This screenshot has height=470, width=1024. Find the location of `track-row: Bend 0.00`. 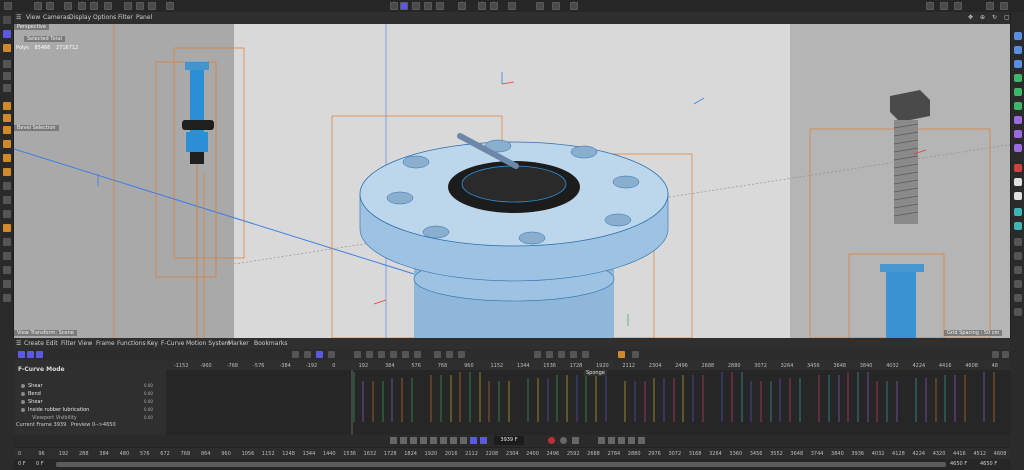

track-row: Bend 0.00 is located at coordinates (90, 394).